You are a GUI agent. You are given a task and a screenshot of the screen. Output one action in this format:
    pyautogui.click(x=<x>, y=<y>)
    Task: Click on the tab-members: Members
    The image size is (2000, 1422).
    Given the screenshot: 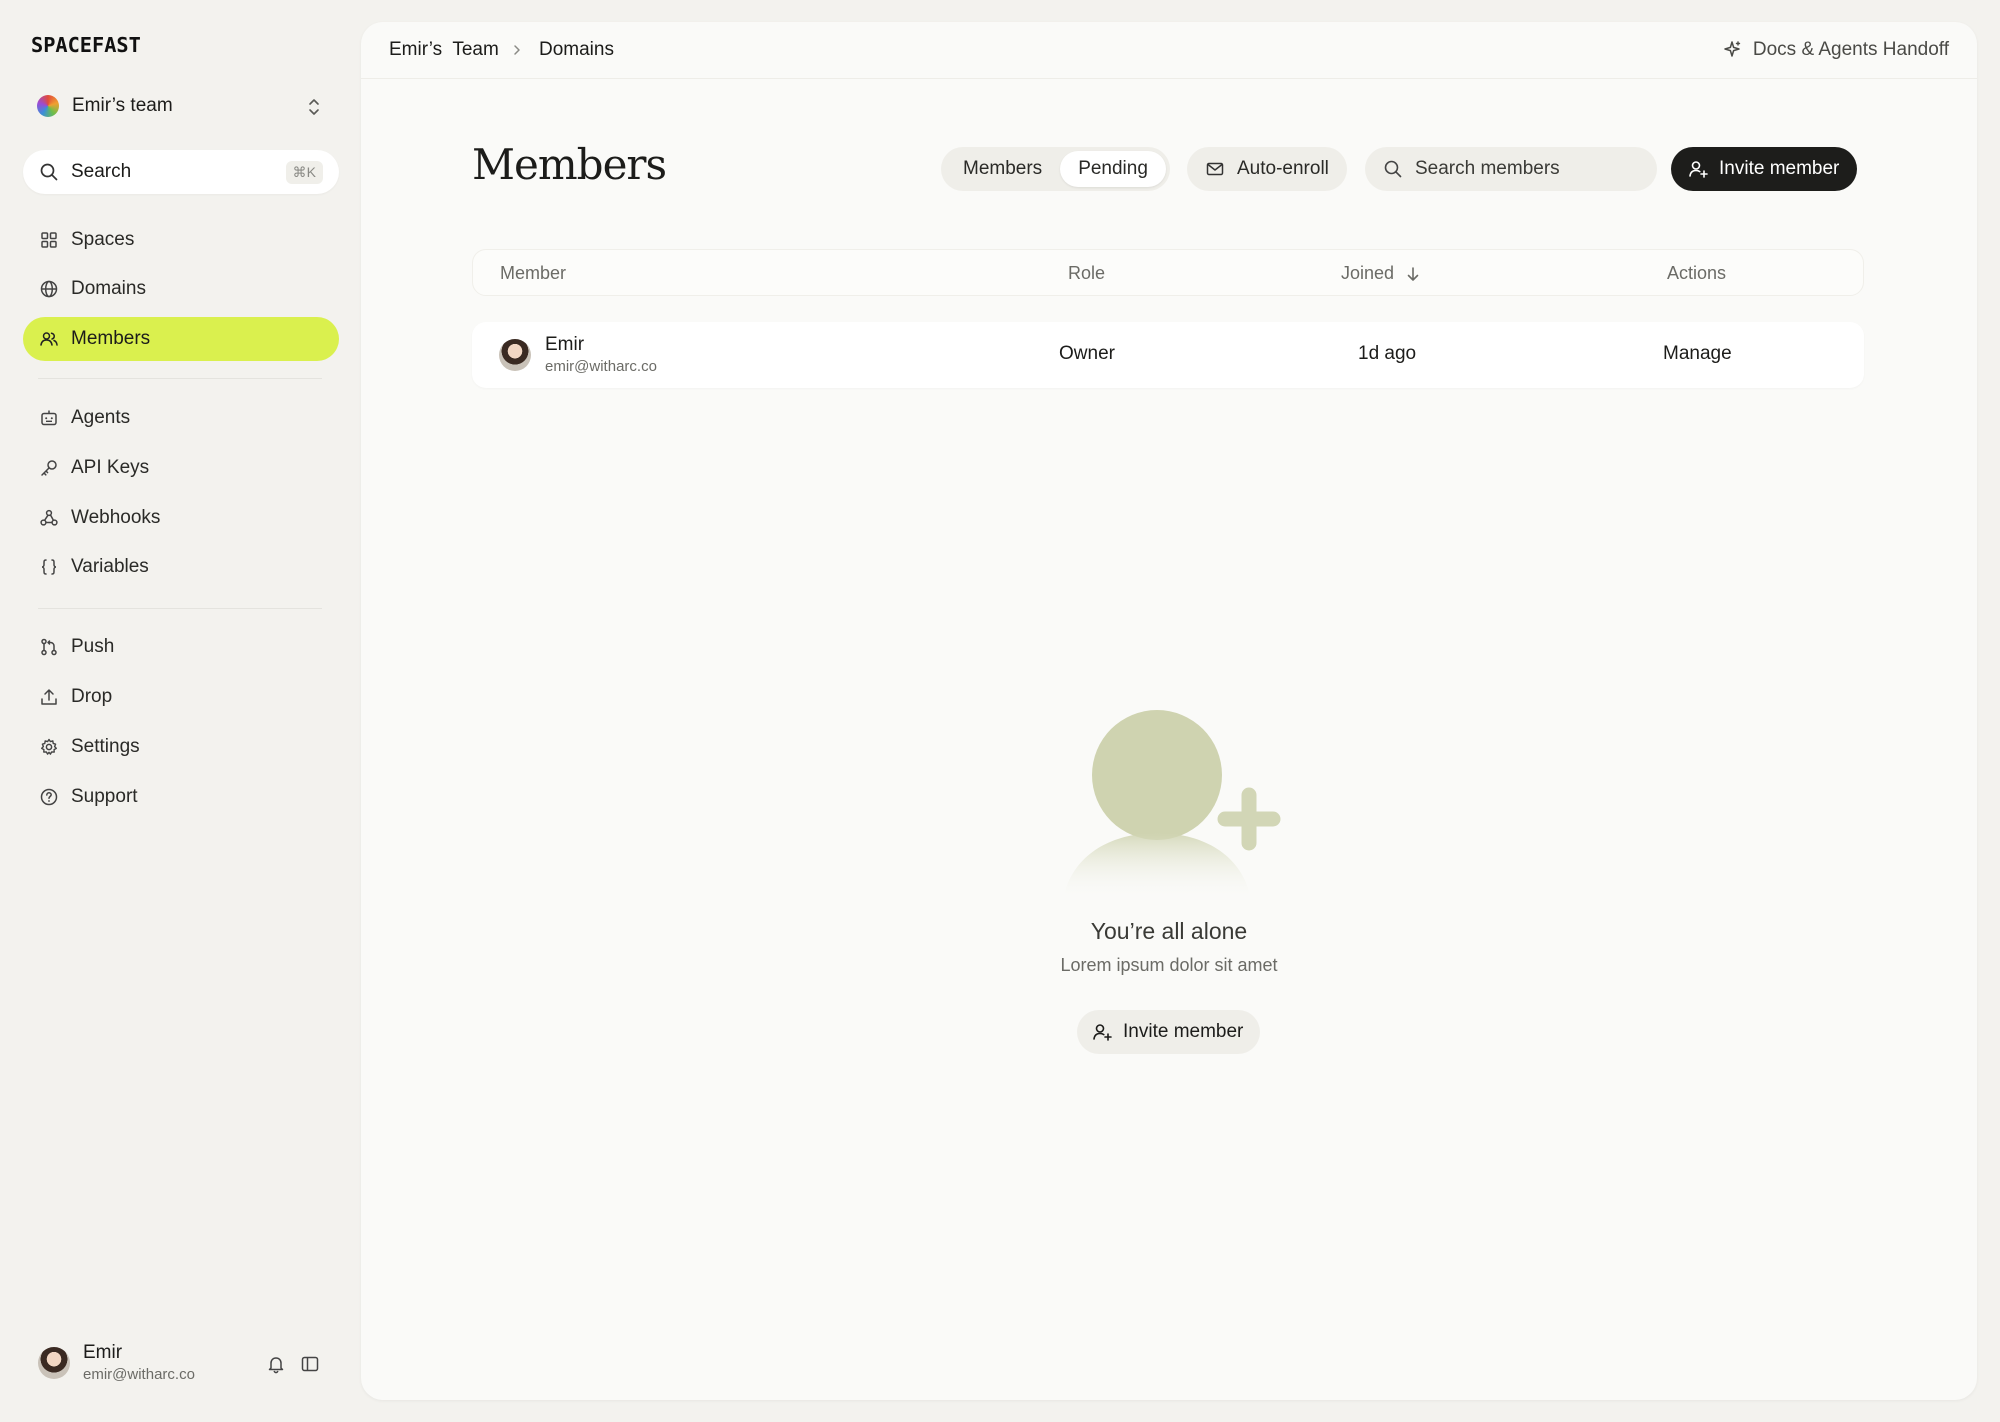 What is the action you would take?
    pyautogui.click(x=1002, y=169)
    